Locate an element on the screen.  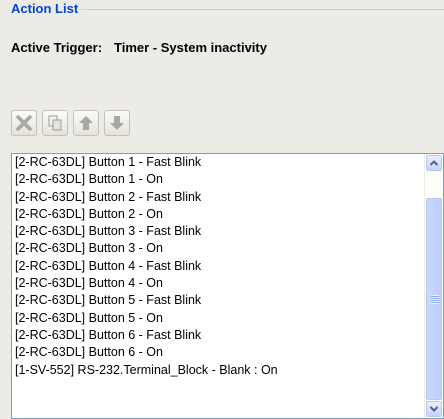
list-item: [2-RC-63DL] Button 4 - On is located at coordinates (218, 283).